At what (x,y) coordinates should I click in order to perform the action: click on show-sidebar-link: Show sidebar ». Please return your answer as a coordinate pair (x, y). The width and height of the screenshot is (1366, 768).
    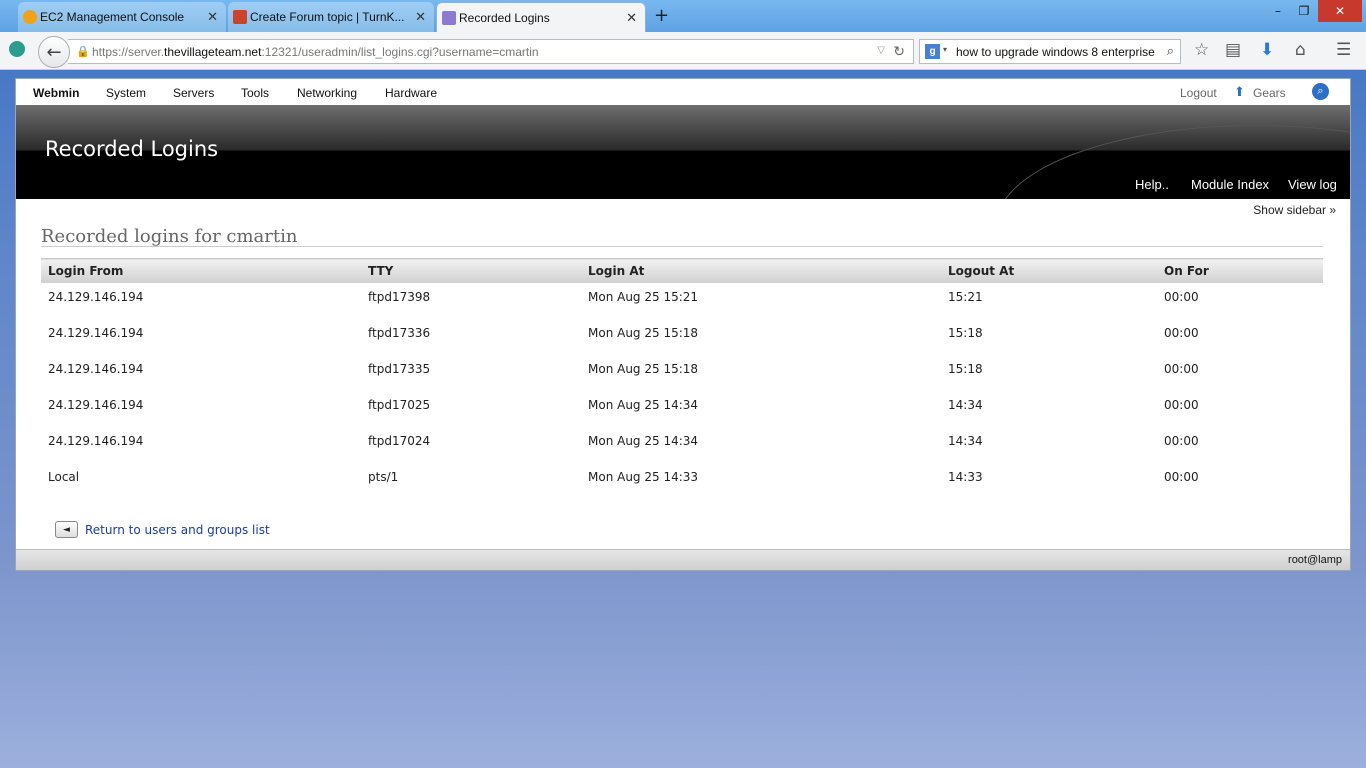
    Looking at the image, I should click on (1294, 210).